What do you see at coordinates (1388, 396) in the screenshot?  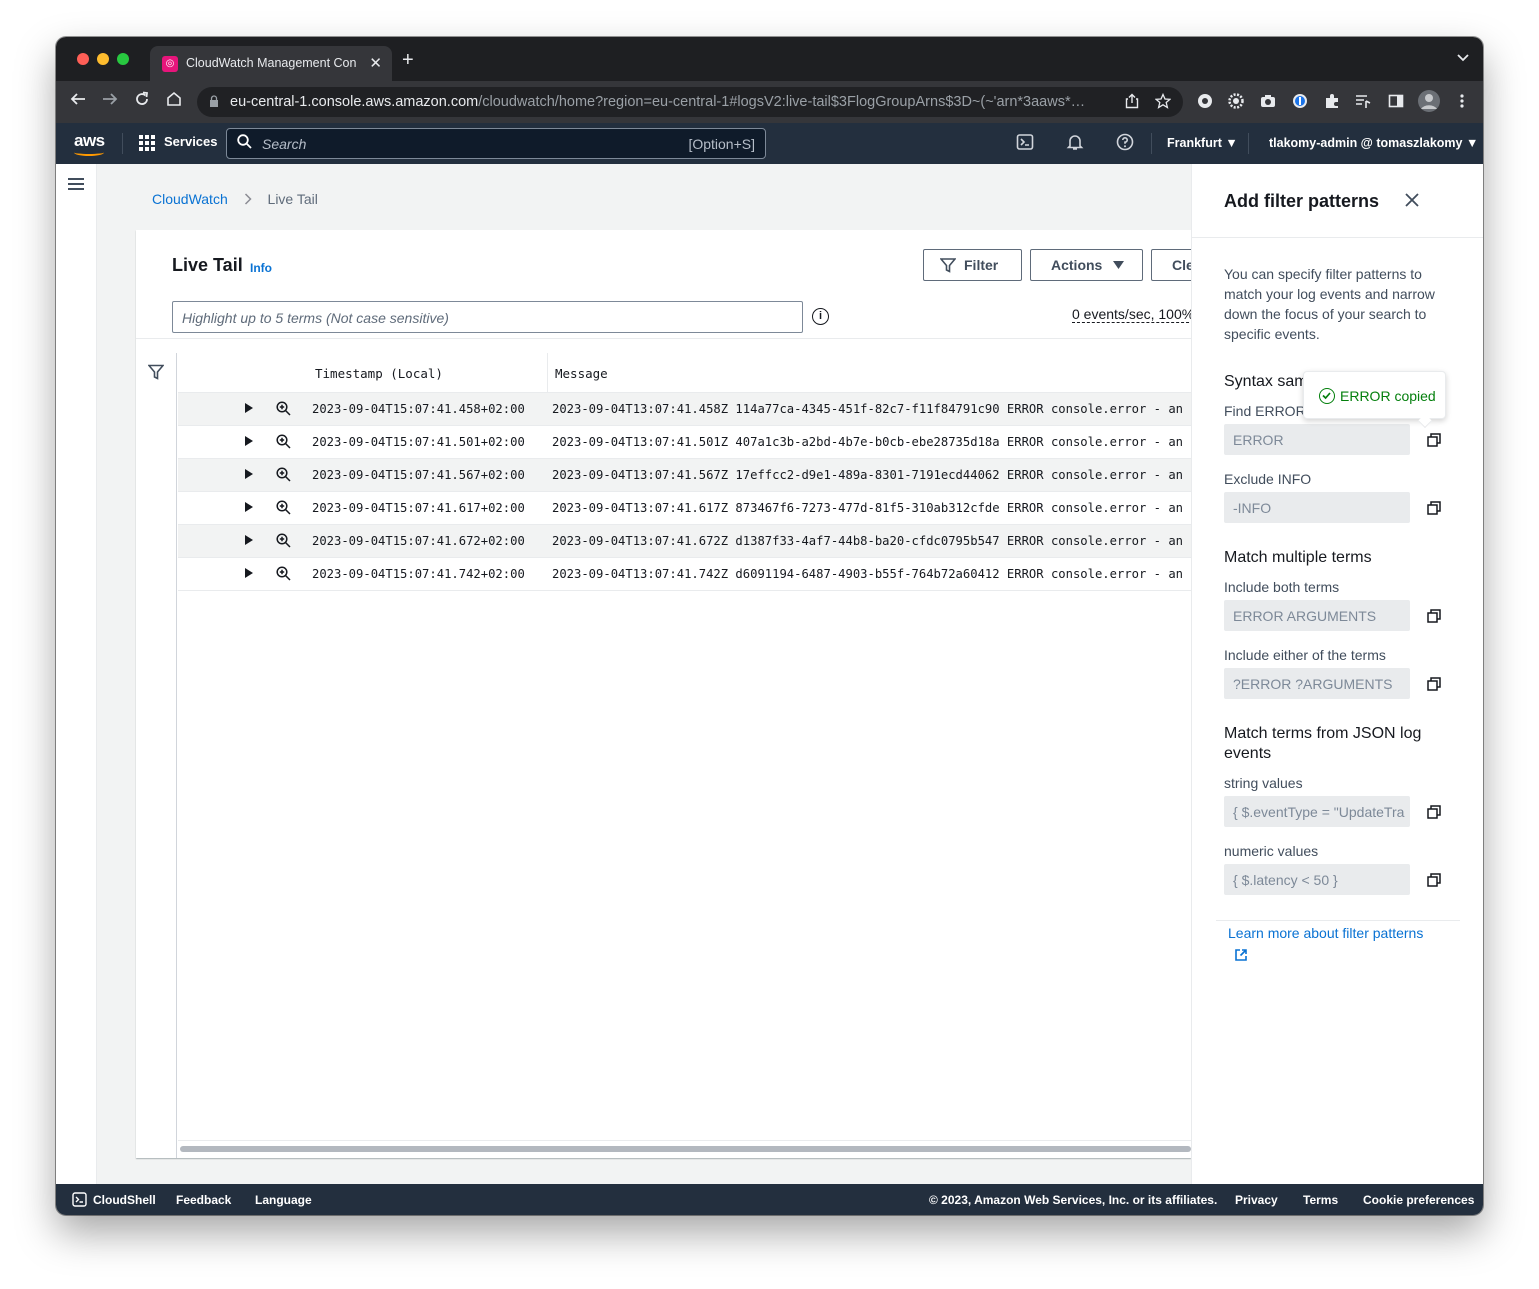 I see `tooltip-text: ERROR copied` at bounding box center [1388, 396].